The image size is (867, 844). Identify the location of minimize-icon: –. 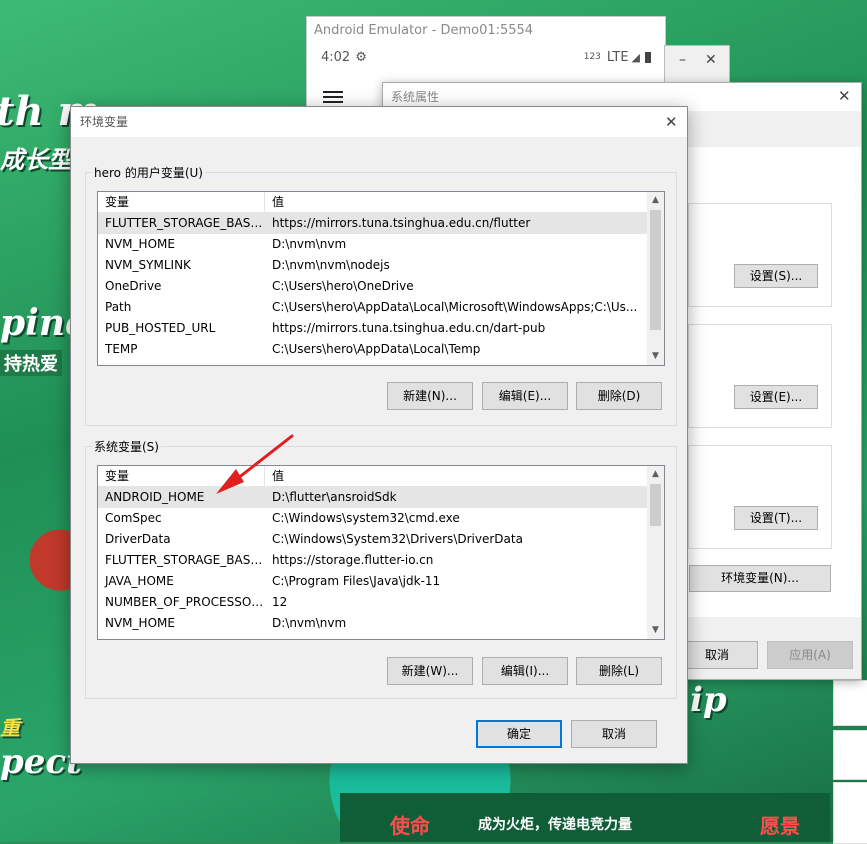
(682, 60).